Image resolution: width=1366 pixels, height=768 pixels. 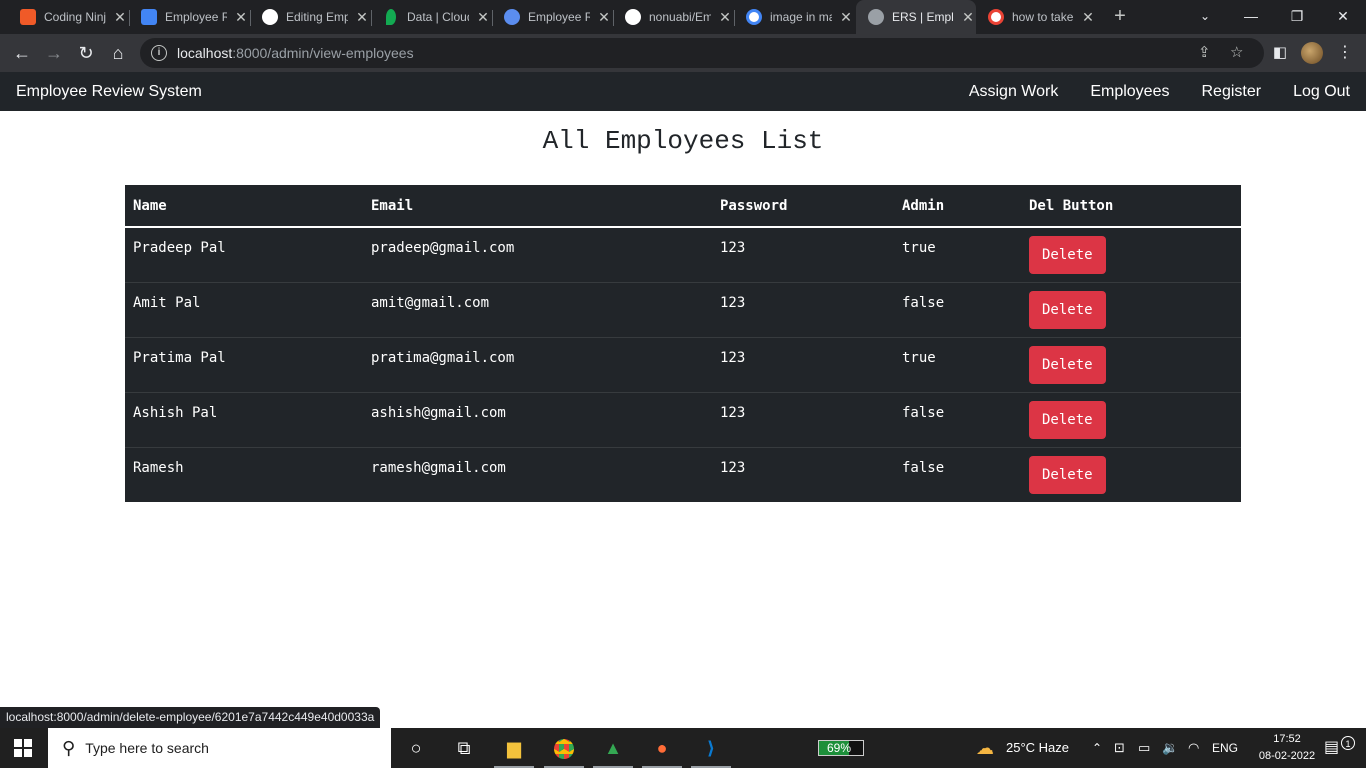 What do you see at coordinates (1343, 16) in the screenshot?
I see `close-window-button: ✕` at bounding box center [1343, 16].